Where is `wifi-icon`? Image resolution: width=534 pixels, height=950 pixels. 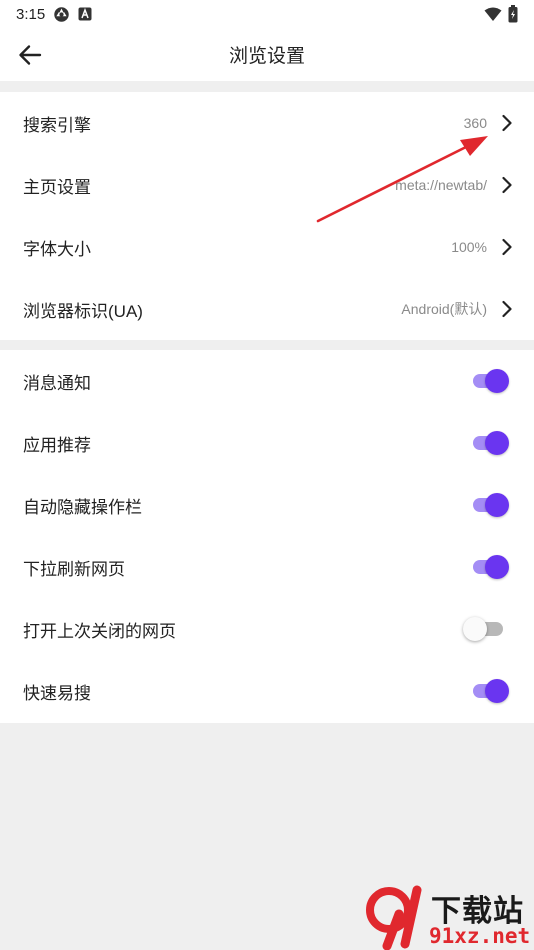
wifi-icon is located at coordinates (493, 14).